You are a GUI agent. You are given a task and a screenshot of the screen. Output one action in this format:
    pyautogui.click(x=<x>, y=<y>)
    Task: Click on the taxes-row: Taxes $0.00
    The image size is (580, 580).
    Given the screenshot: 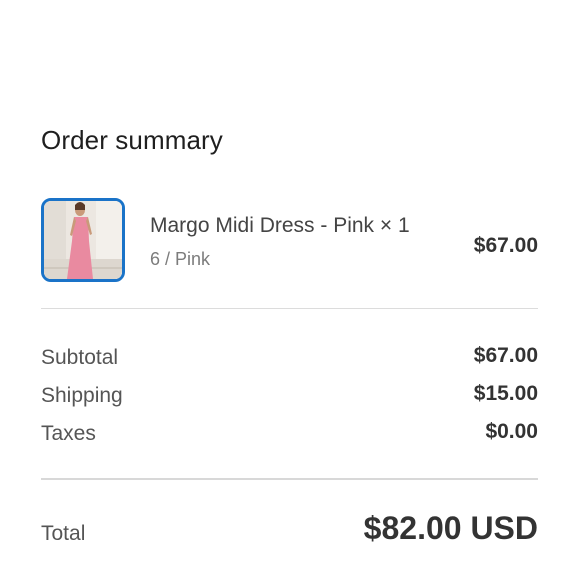 What is the action you would take?
    pyautogui.click(x=289, y=434)
    